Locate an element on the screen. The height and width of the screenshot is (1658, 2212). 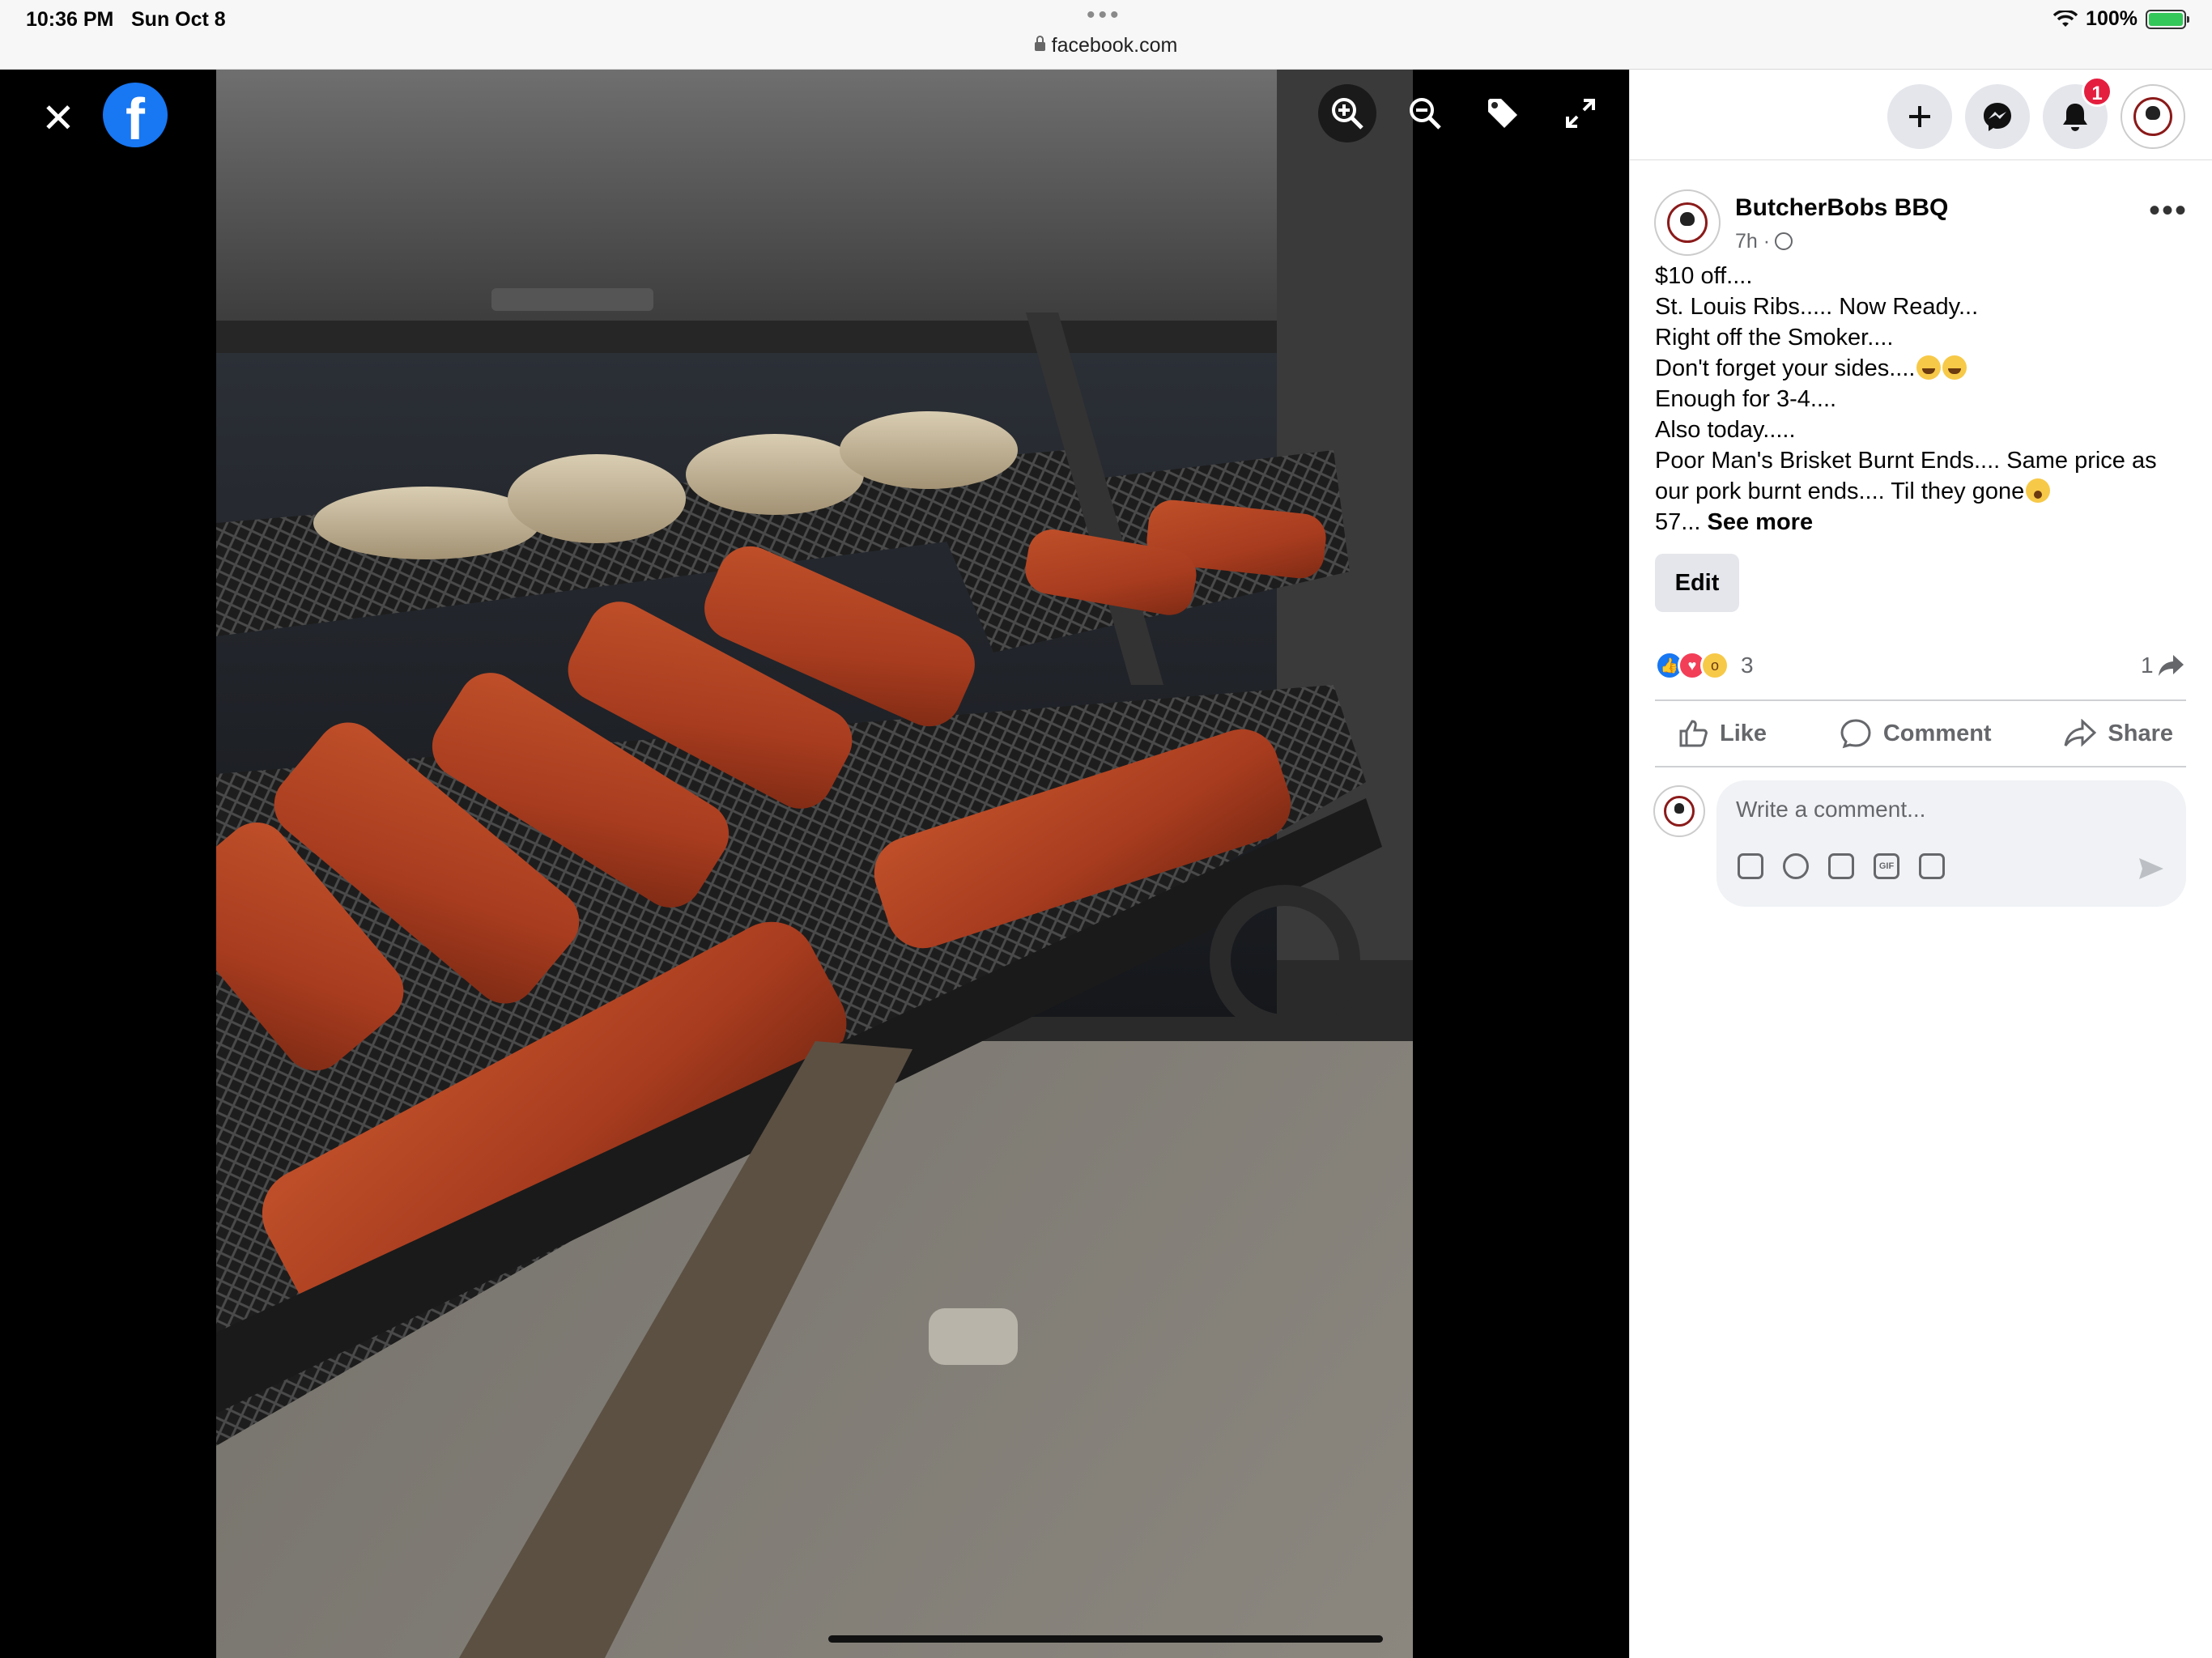
like-button: Like is located at coordinates (1723, 733).